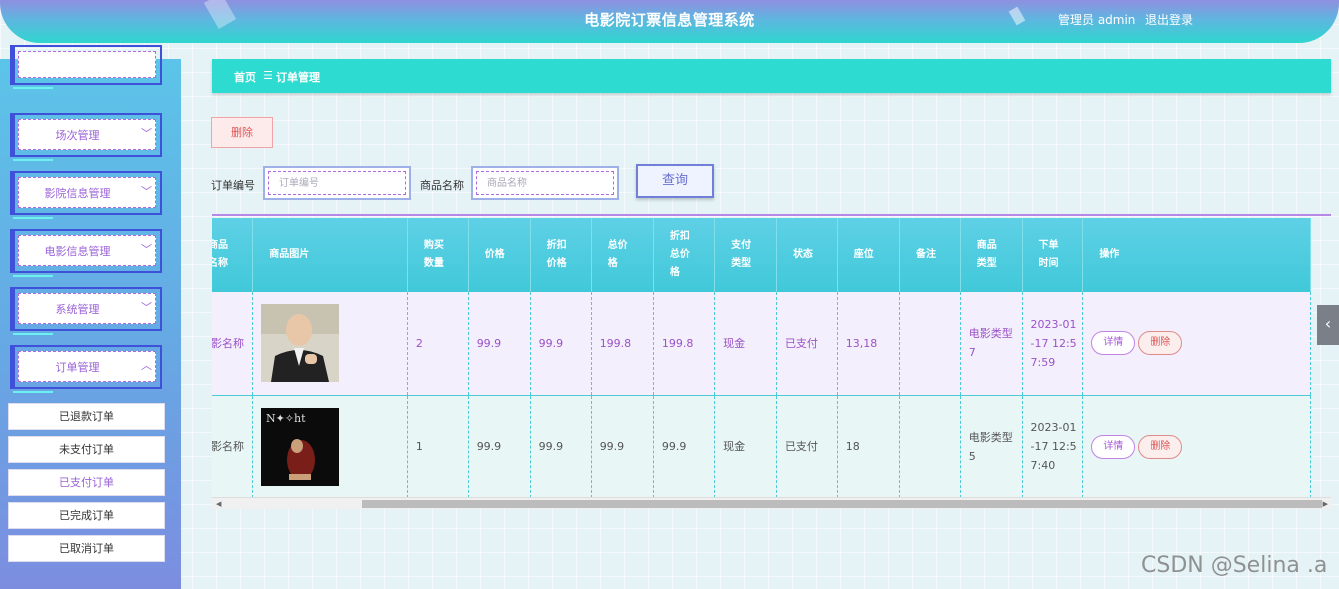 This screenshot has height=589, width=1339. I want to click on top-header: 电影院订票信息管理系统 管理员 admin 退出登录, so click(669, 21).